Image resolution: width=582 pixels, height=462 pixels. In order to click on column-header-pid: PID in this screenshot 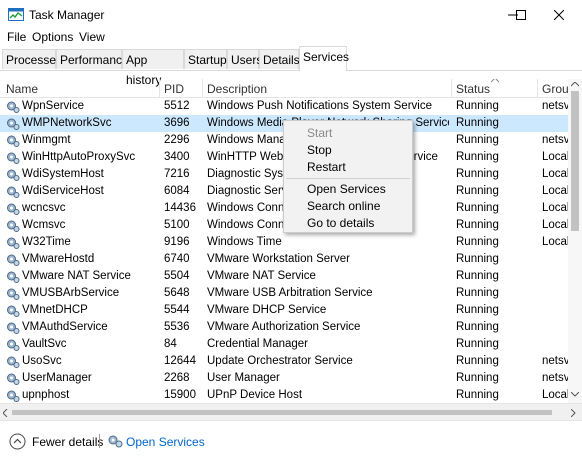, I will do `click(174, 89)`.